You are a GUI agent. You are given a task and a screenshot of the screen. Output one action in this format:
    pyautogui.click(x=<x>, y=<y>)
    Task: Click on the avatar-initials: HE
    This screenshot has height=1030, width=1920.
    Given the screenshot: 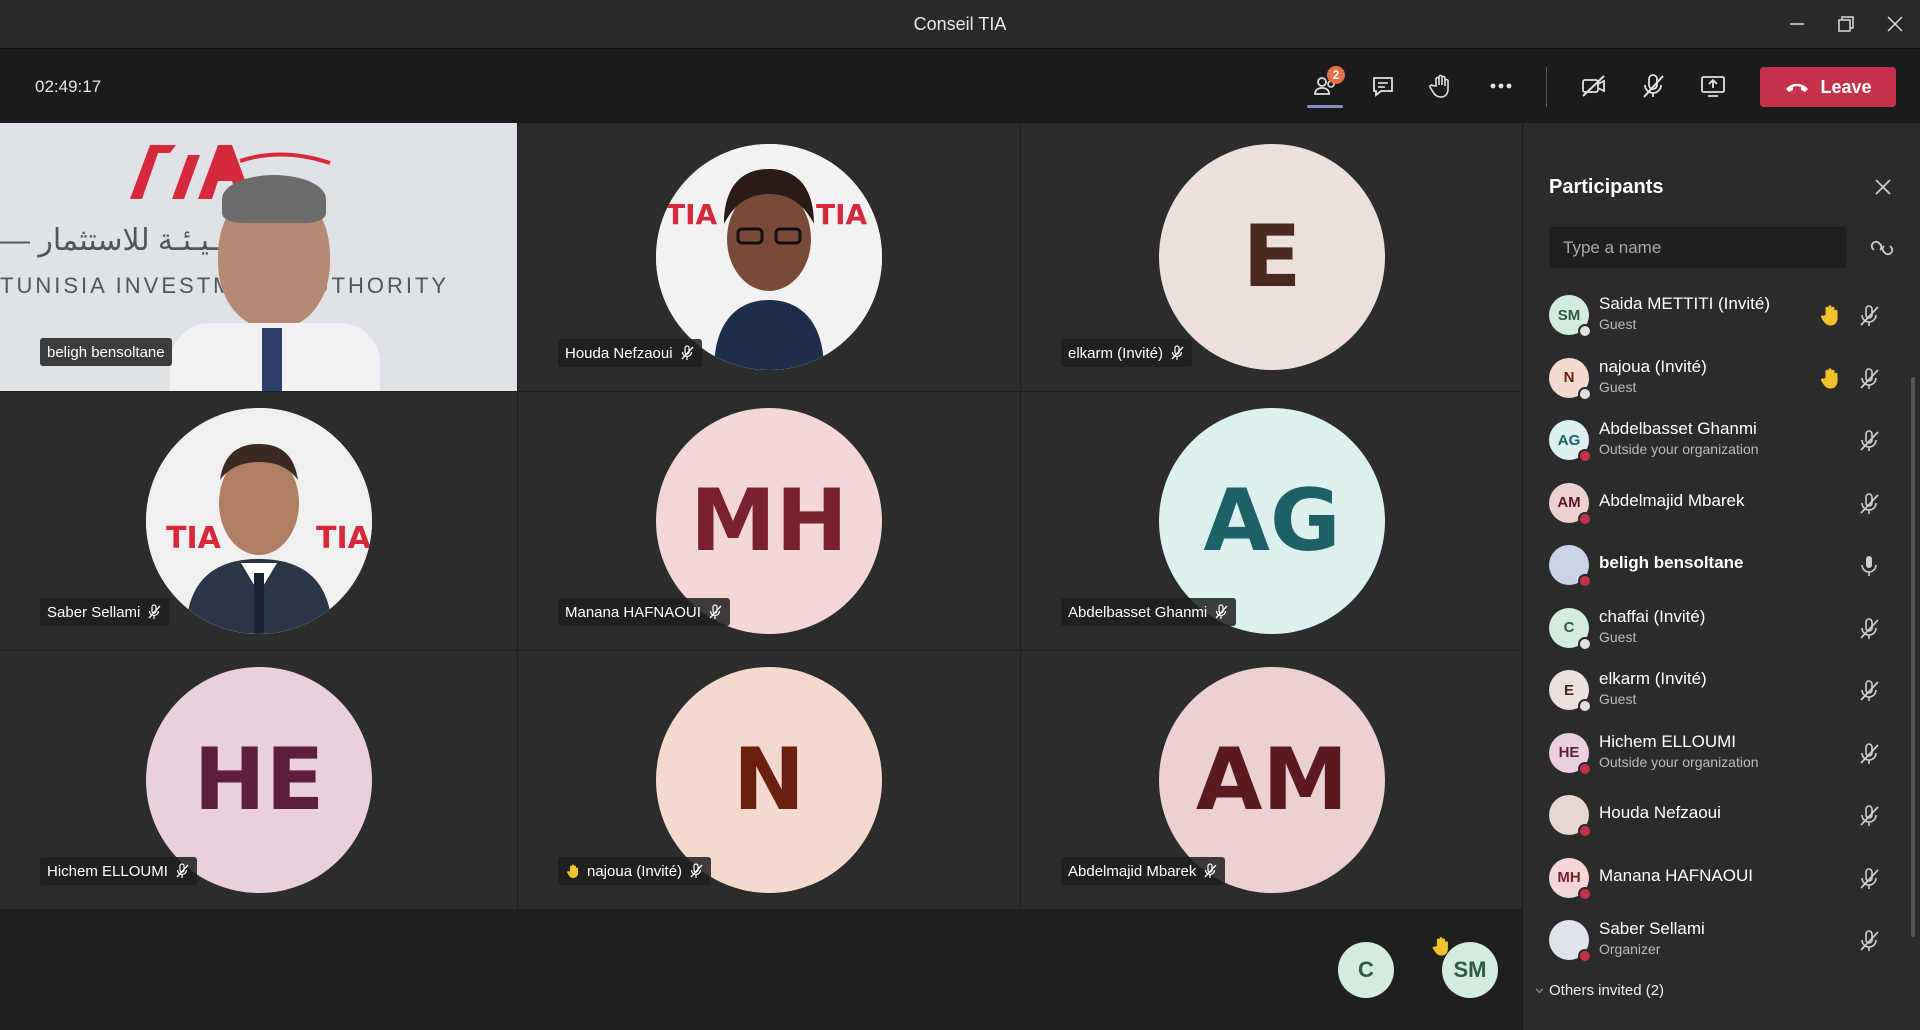 What is the action you would take?
    pyautogui.click(x=1569, y=752)
    